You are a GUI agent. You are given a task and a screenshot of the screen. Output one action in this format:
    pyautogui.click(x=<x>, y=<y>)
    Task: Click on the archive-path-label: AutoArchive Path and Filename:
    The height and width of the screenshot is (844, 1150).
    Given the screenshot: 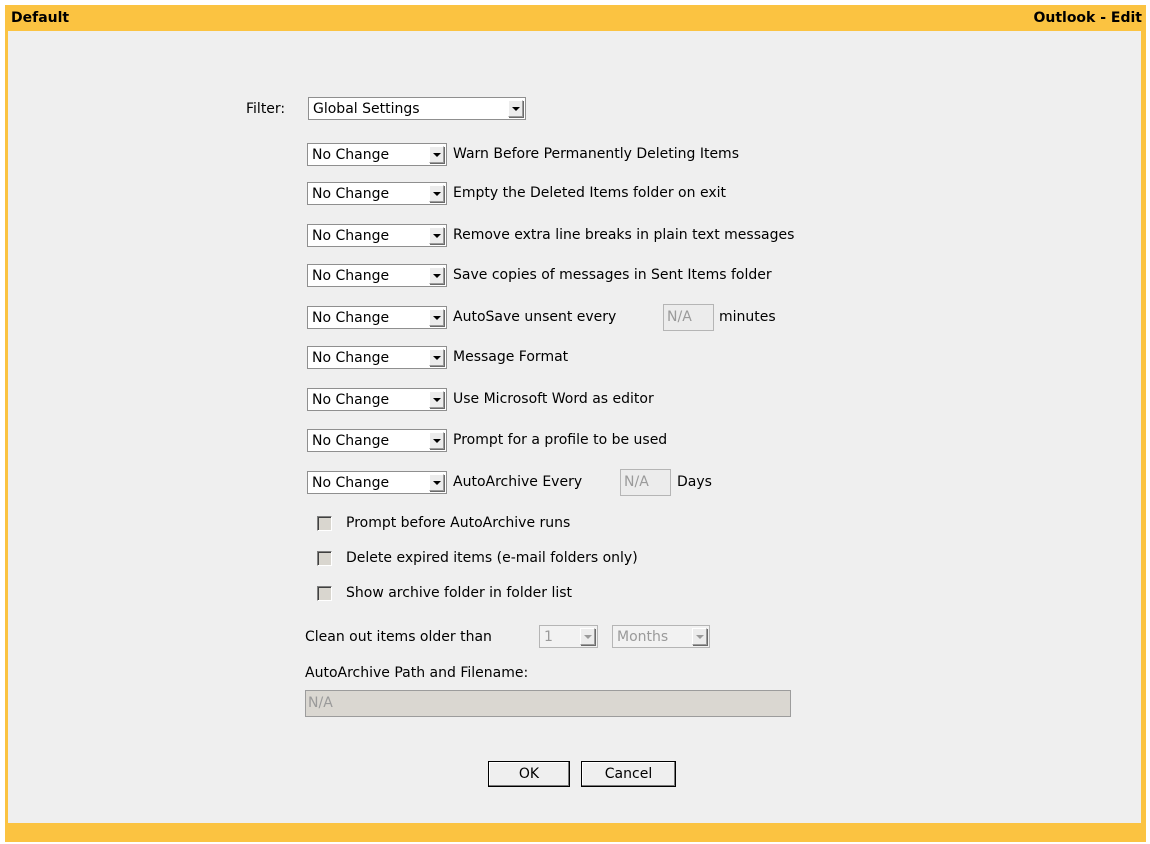 What is the action you would take?
    pyautogui.click(x=417, y=673)
    